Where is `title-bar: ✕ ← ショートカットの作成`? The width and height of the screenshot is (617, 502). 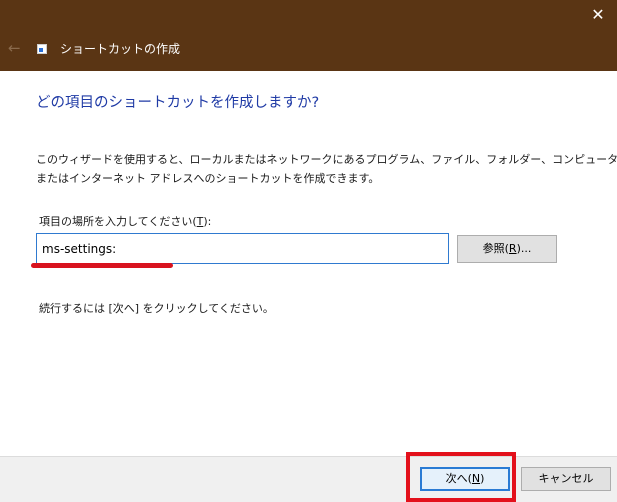
title-bar: ✕ ← ショートカットの作成 is located at coordinates (308, 35).